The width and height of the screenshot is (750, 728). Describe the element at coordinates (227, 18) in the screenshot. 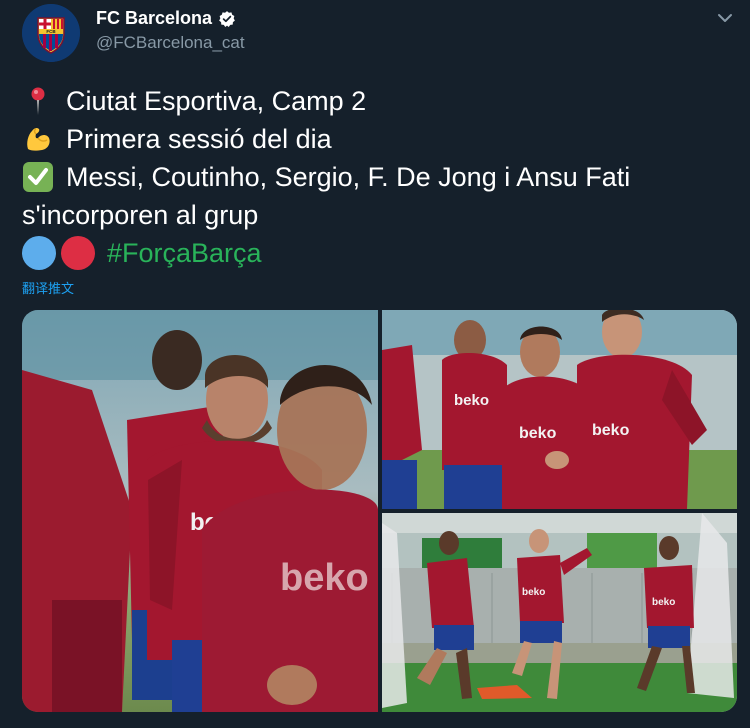

I see `verified-badge-icon` at that location.